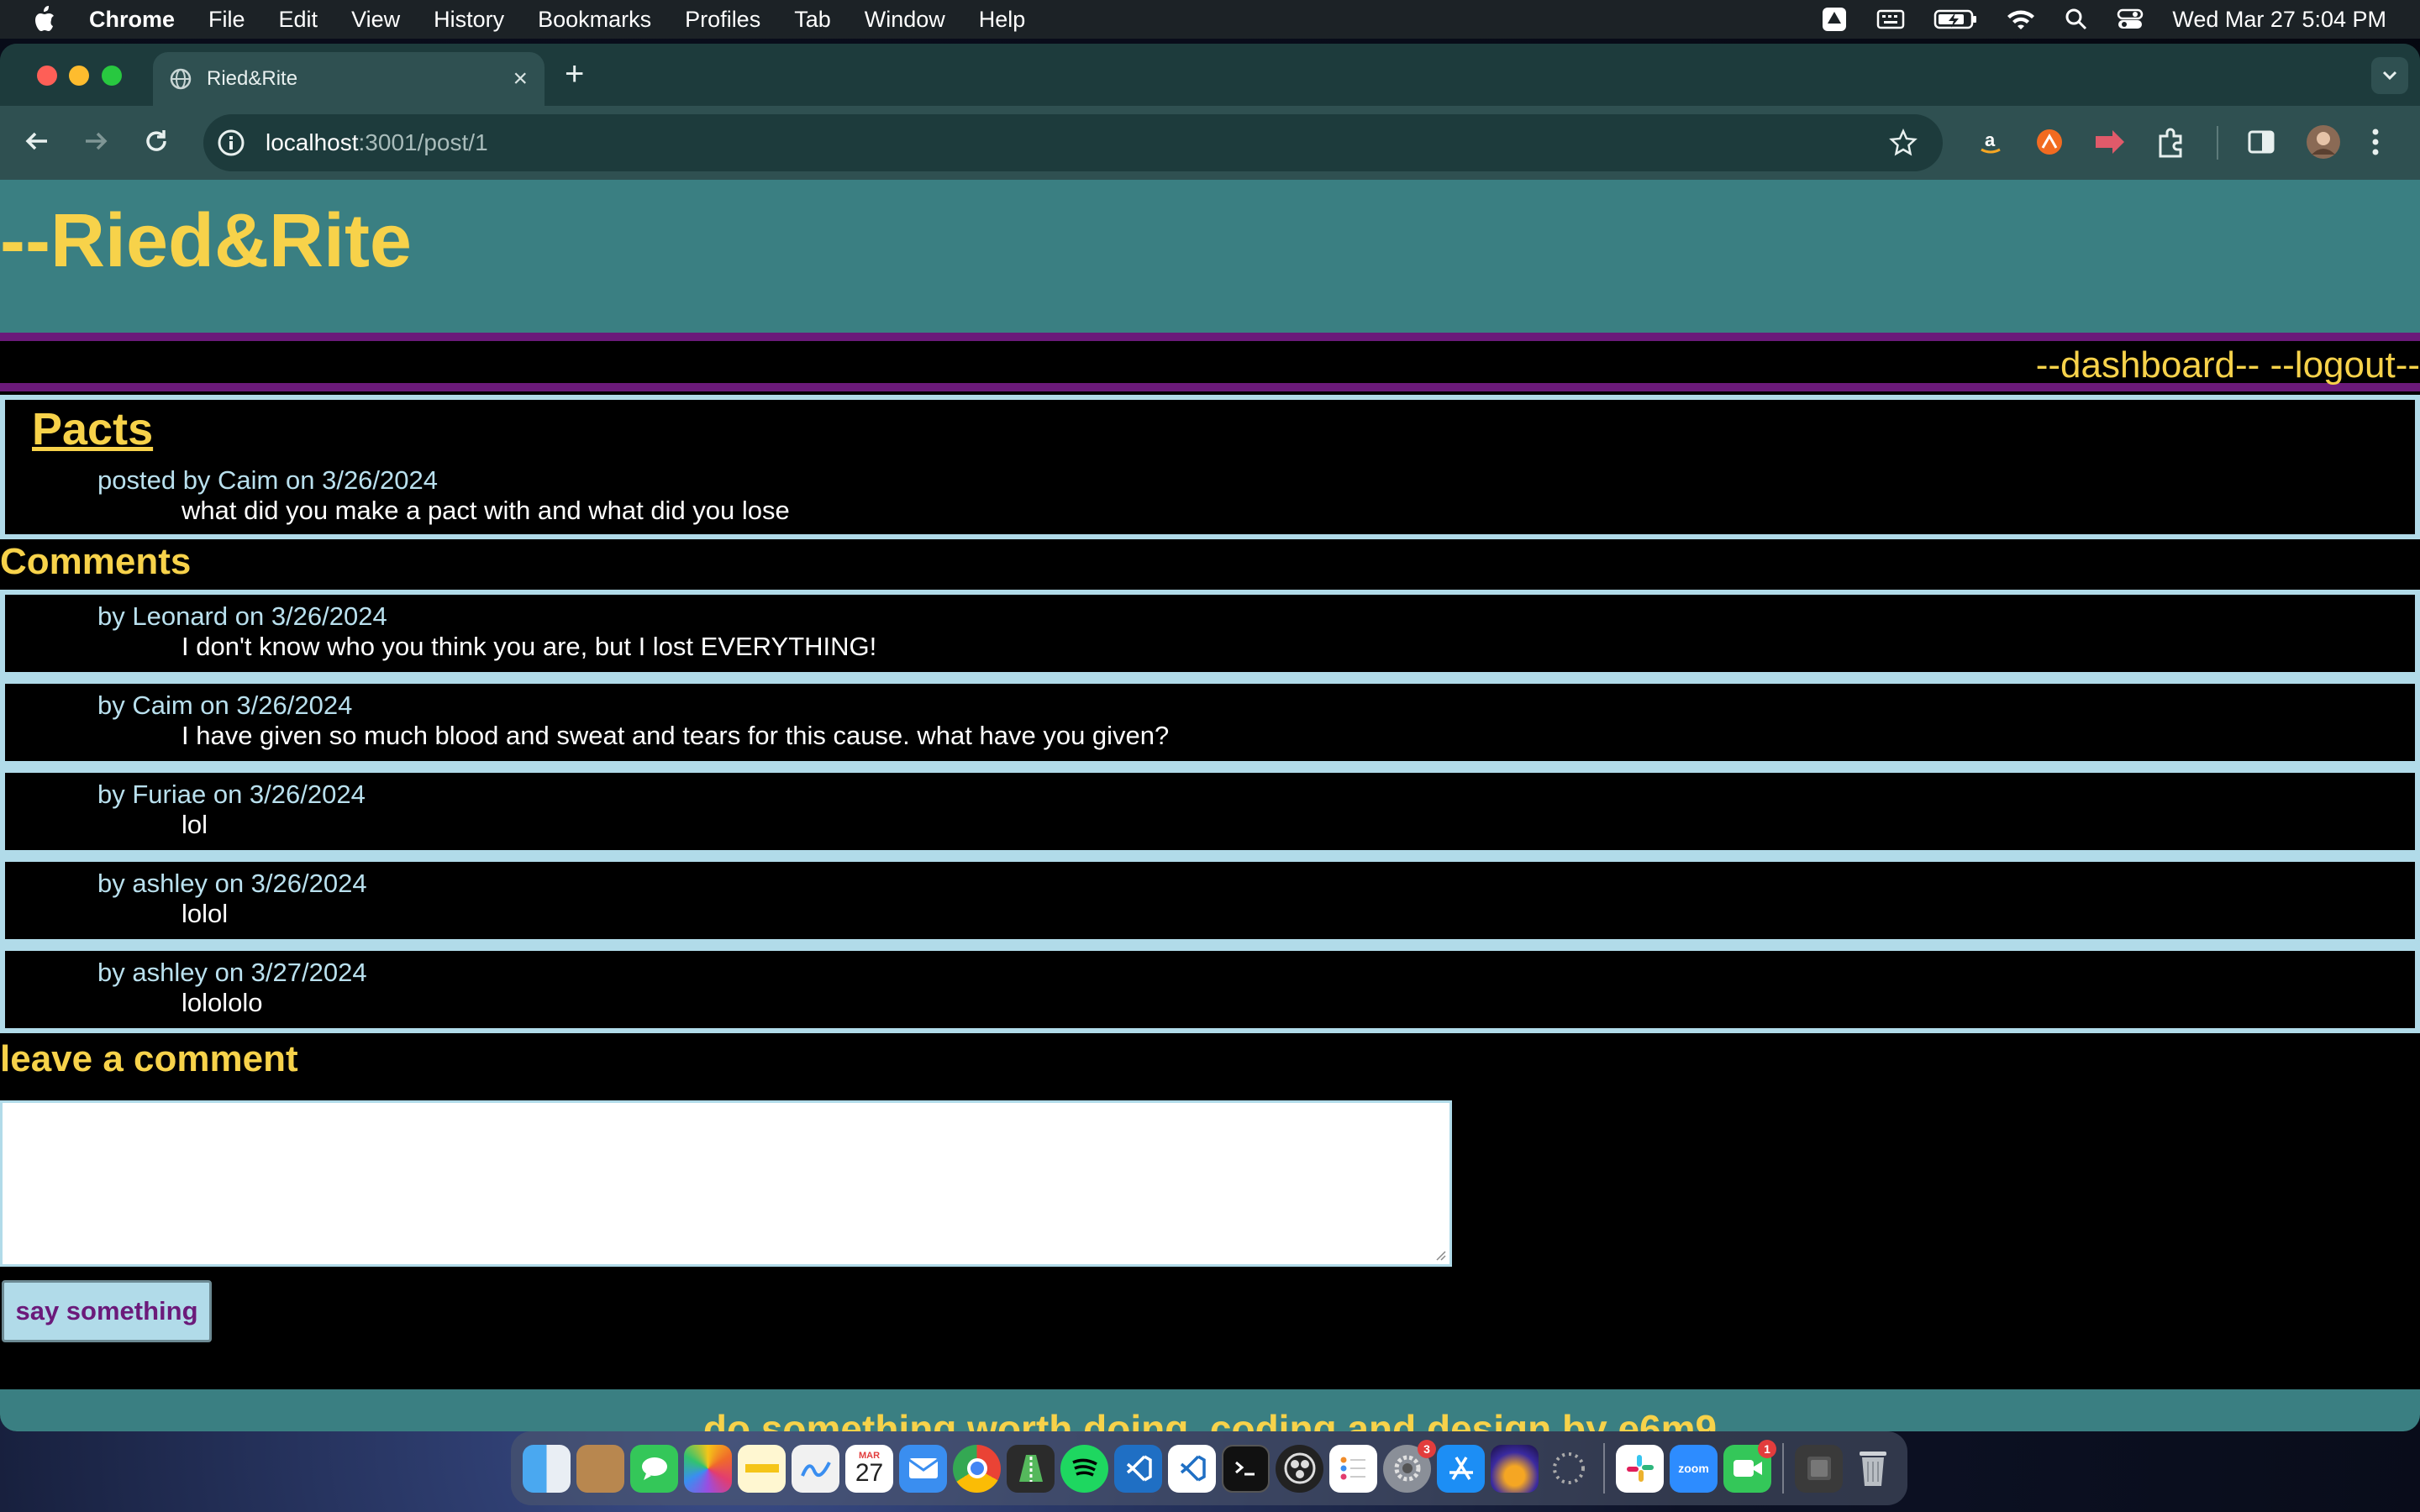 This screenshot has width=2420, height=1512. What do you see at coordinates (232, 883) in the screenshot?
I see `comment-meta: by ashley on 3/26/2024` at bounding box center [232, 883].